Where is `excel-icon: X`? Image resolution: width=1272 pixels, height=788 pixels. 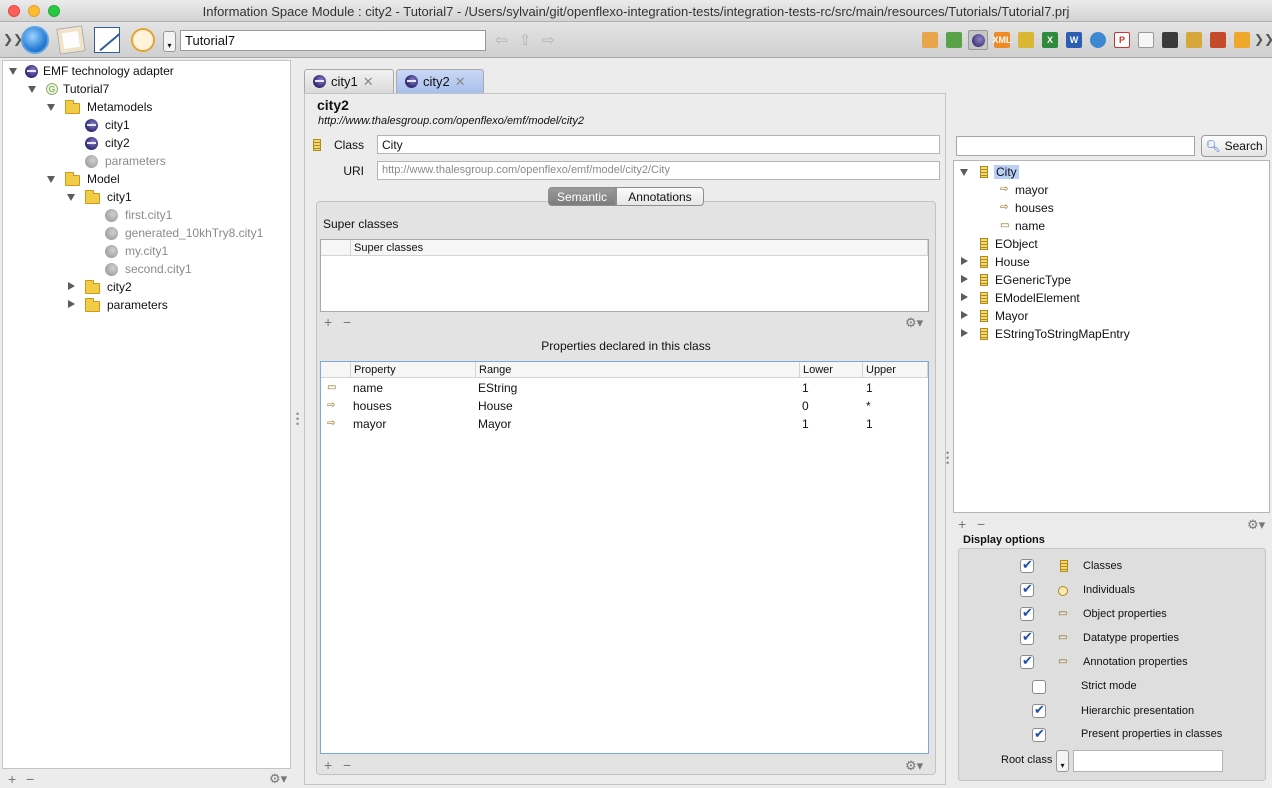
excel-icon: X is located at coordinates (1050, 40).